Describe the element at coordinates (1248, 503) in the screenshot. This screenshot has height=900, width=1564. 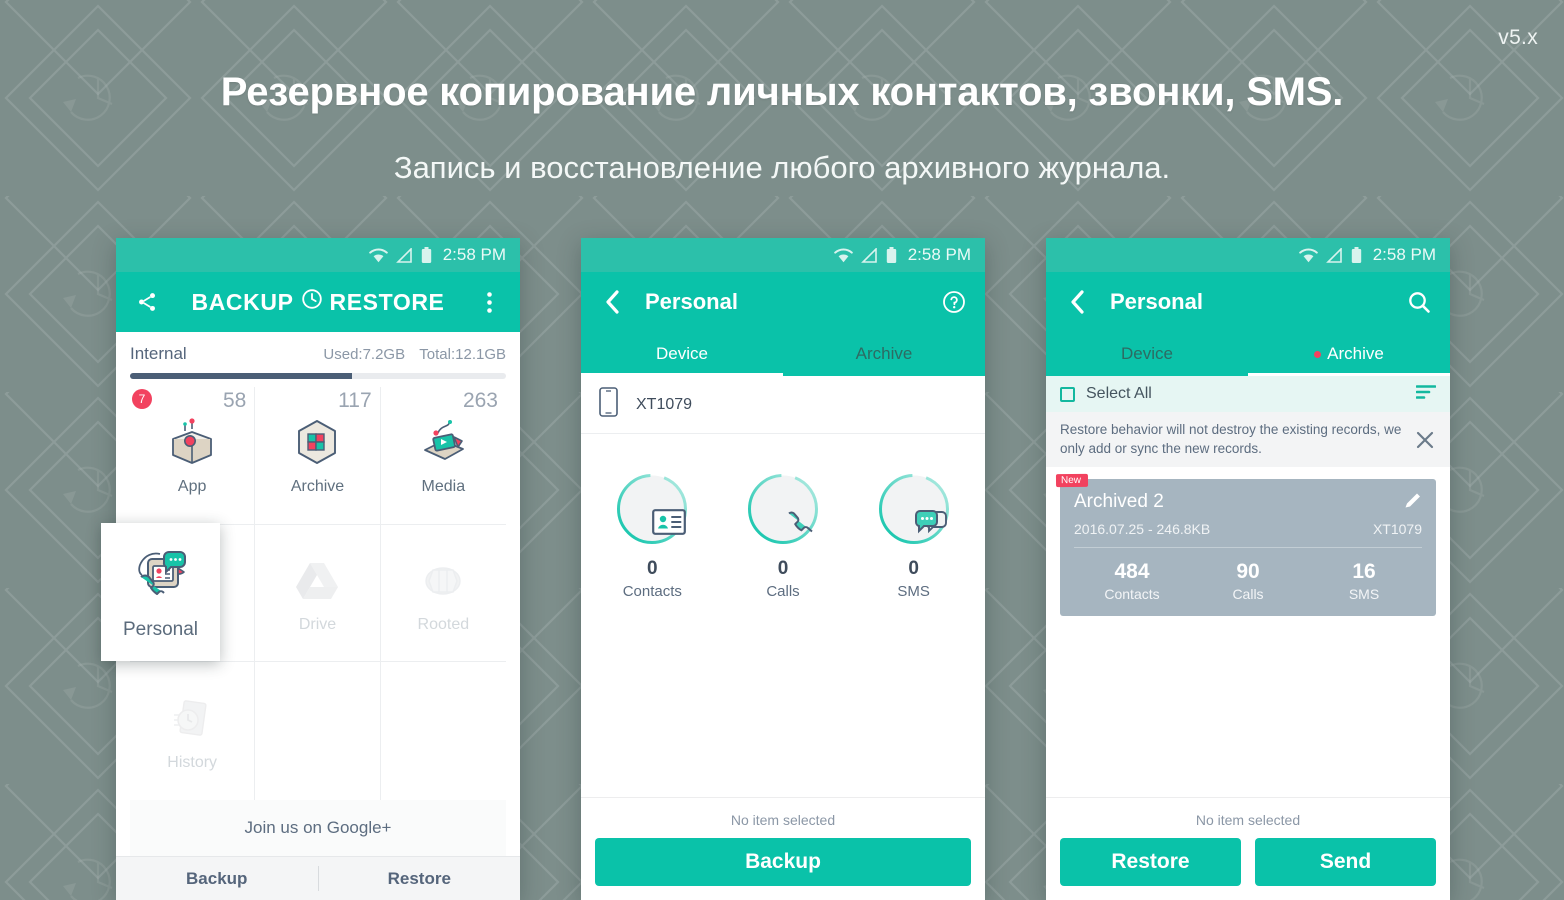
I see `archive-card-head: Archived 2` at that location.